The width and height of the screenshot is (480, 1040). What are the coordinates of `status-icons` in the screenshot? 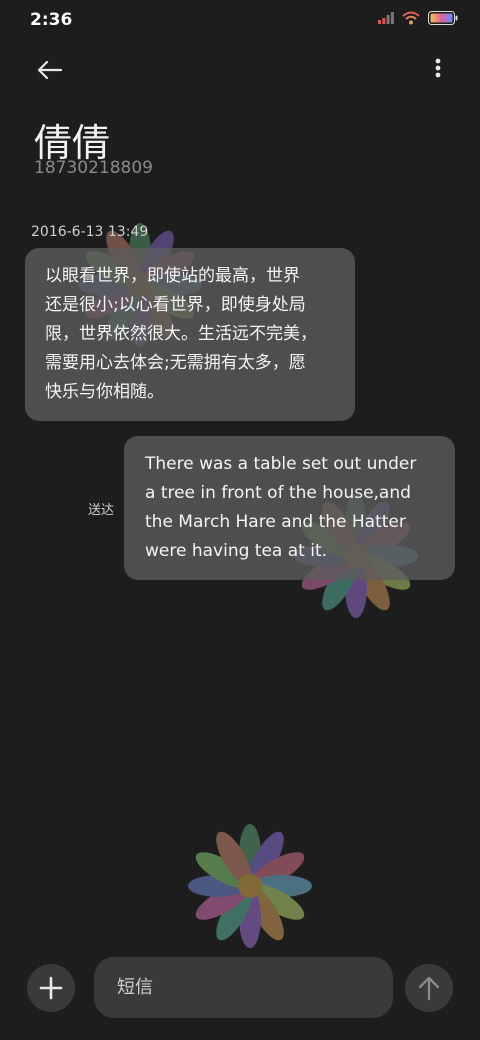 It's located at (418, 18).